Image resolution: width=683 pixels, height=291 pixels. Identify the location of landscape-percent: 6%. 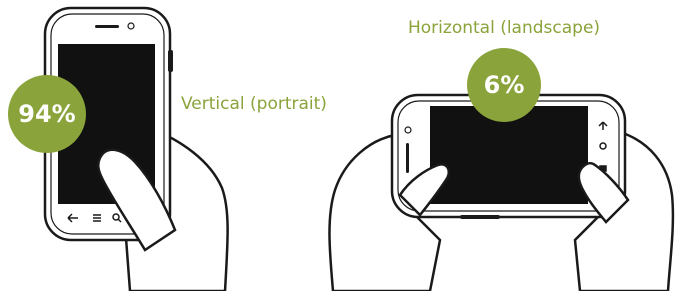
(504, 85).